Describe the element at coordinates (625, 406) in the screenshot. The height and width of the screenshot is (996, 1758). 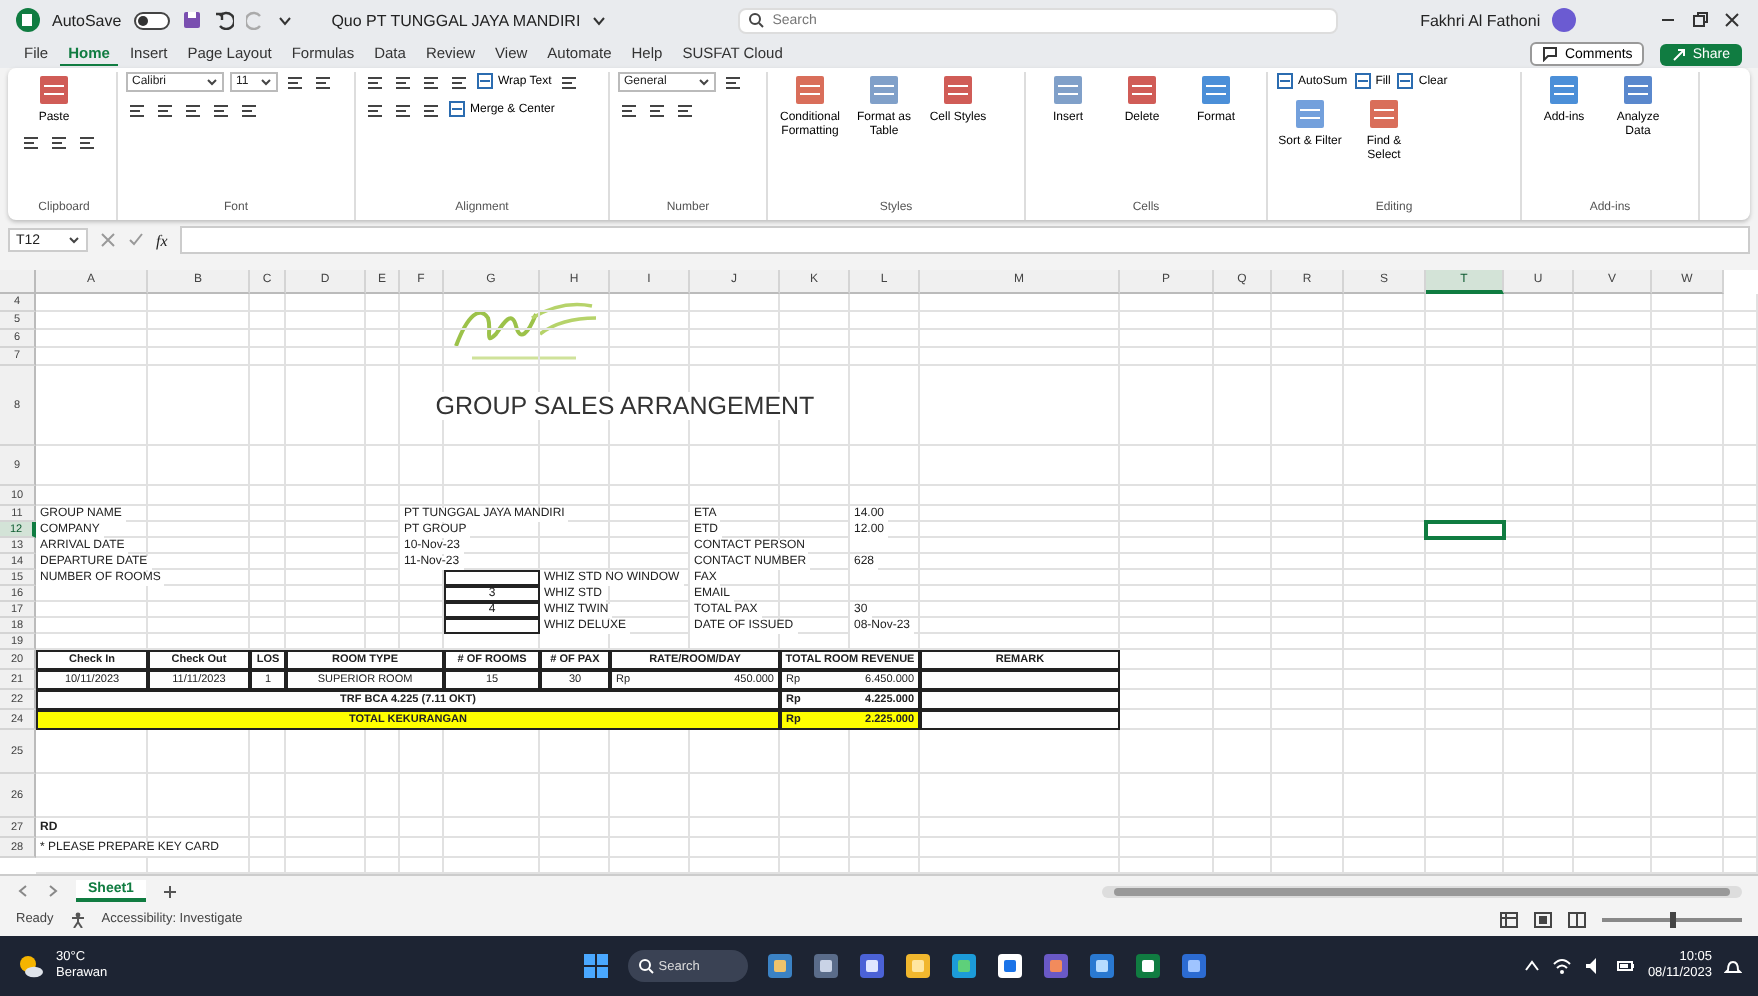
I see `sheet-heading: GROUP SALES ARRANGEMENT` at that location.